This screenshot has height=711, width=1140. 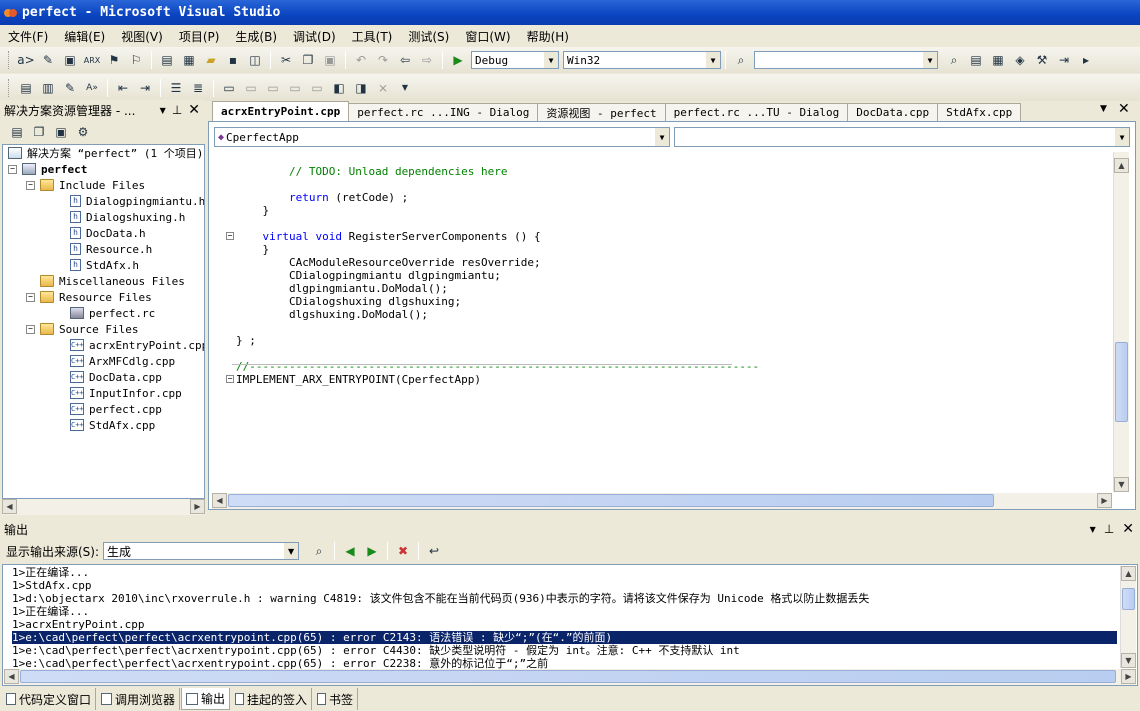 What do you see at coordinates (1064, 60) in the screenshot?
I see `start-page-icon: ⇥` at bounding box center [1064, 60].